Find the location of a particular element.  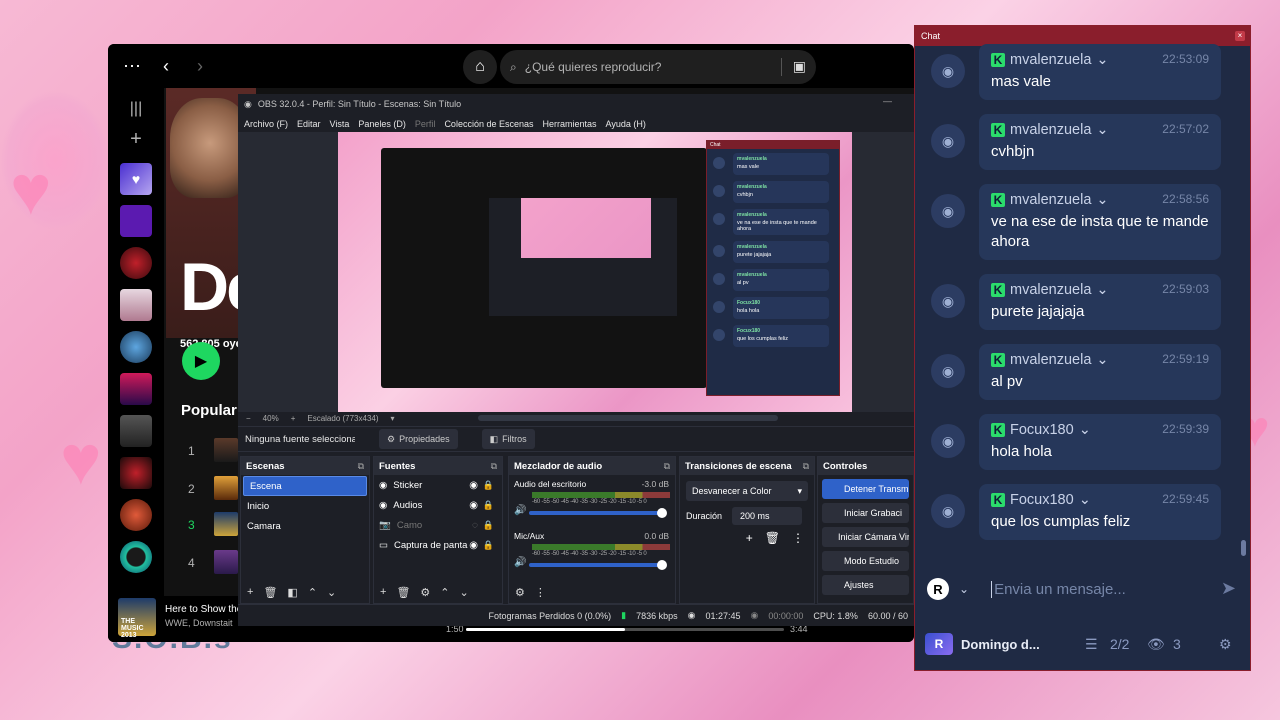

more-options-icon: ⋯ is located at coordinates (132, 66).